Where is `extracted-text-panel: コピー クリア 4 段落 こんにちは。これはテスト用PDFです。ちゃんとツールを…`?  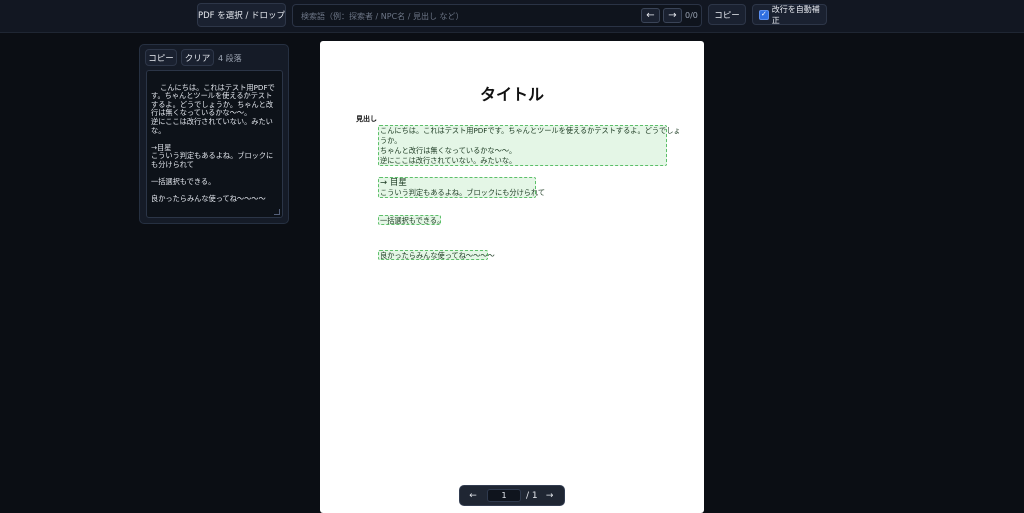
extracted-text-panel: コピー クリア 4 段落 こんにちは。これはテスト用PDFです。ちゃんとツールを… is located at coordinates (214, 134).